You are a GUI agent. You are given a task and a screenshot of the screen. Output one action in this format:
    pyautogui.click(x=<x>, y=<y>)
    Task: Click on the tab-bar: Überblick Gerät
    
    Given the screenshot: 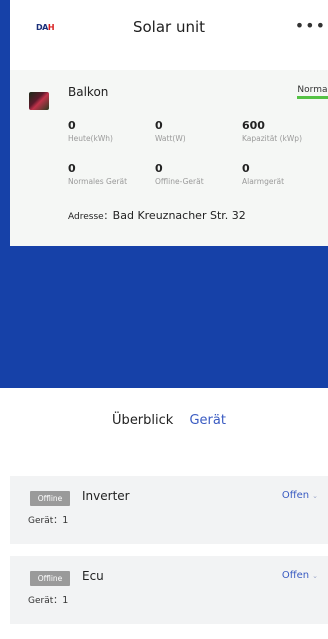 What is the action you would take?
    pyautogui.click(x=169, y=420)
    